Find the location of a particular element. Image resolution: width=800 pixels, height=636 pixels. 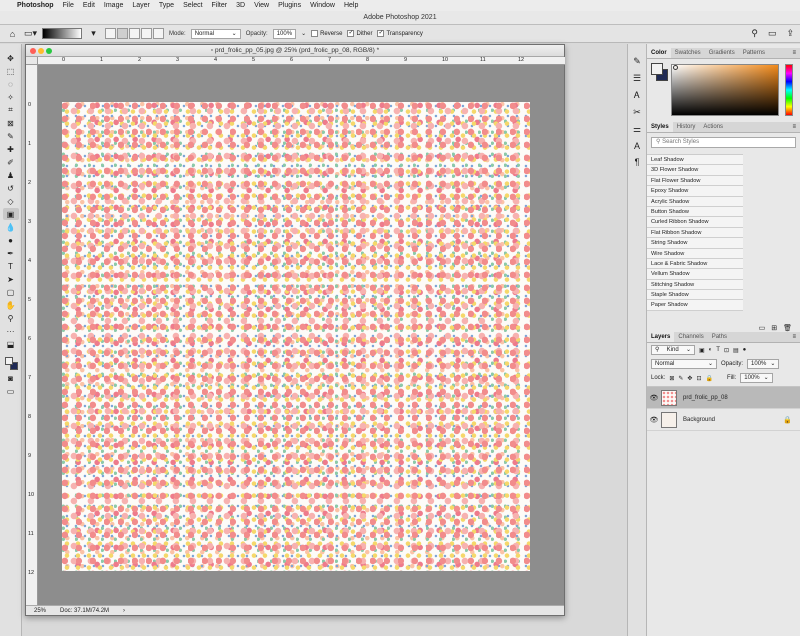

menu-view: View is located at coordinates (261, 5).